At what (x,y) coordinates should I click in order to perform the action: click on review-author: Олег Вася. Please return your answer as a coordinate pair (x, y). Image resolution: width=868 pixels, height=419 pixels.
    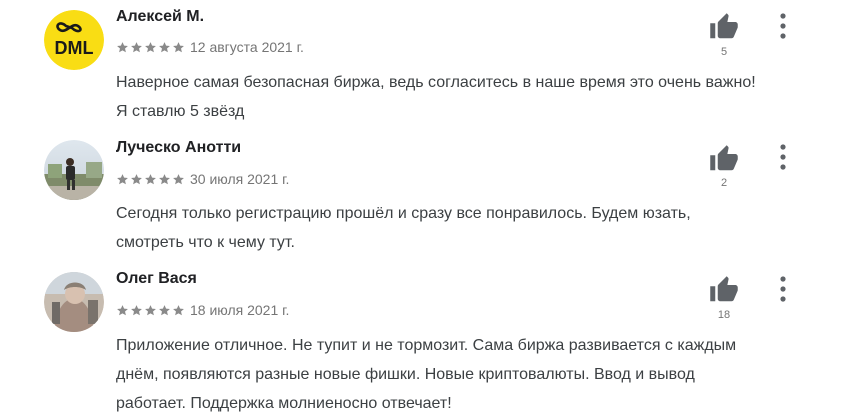
    Looking at the image, I should click on (156, 278).